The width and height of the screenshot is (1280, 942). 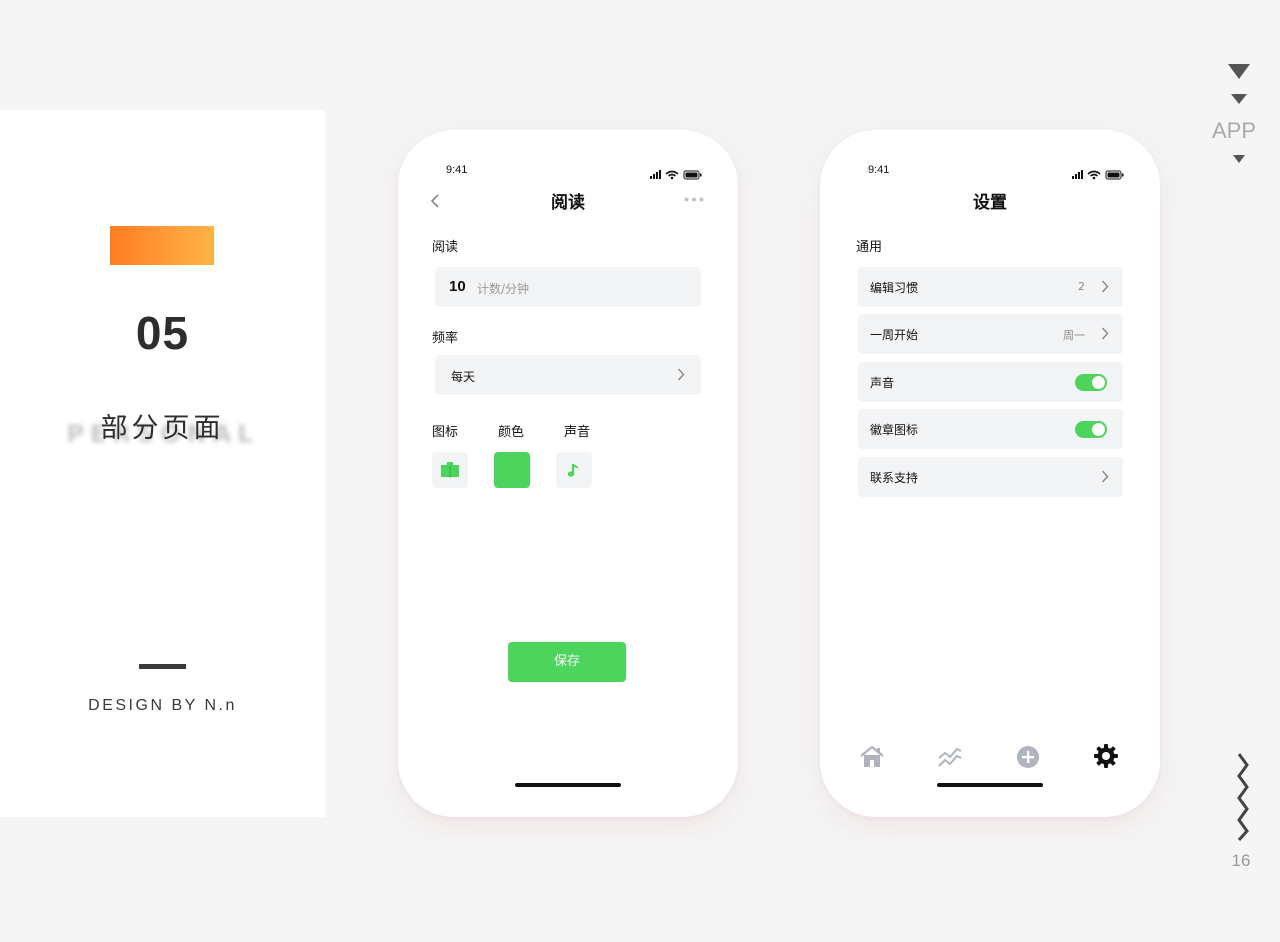 I want to click on frequency-value: 每天, so click(x=463, y=377).